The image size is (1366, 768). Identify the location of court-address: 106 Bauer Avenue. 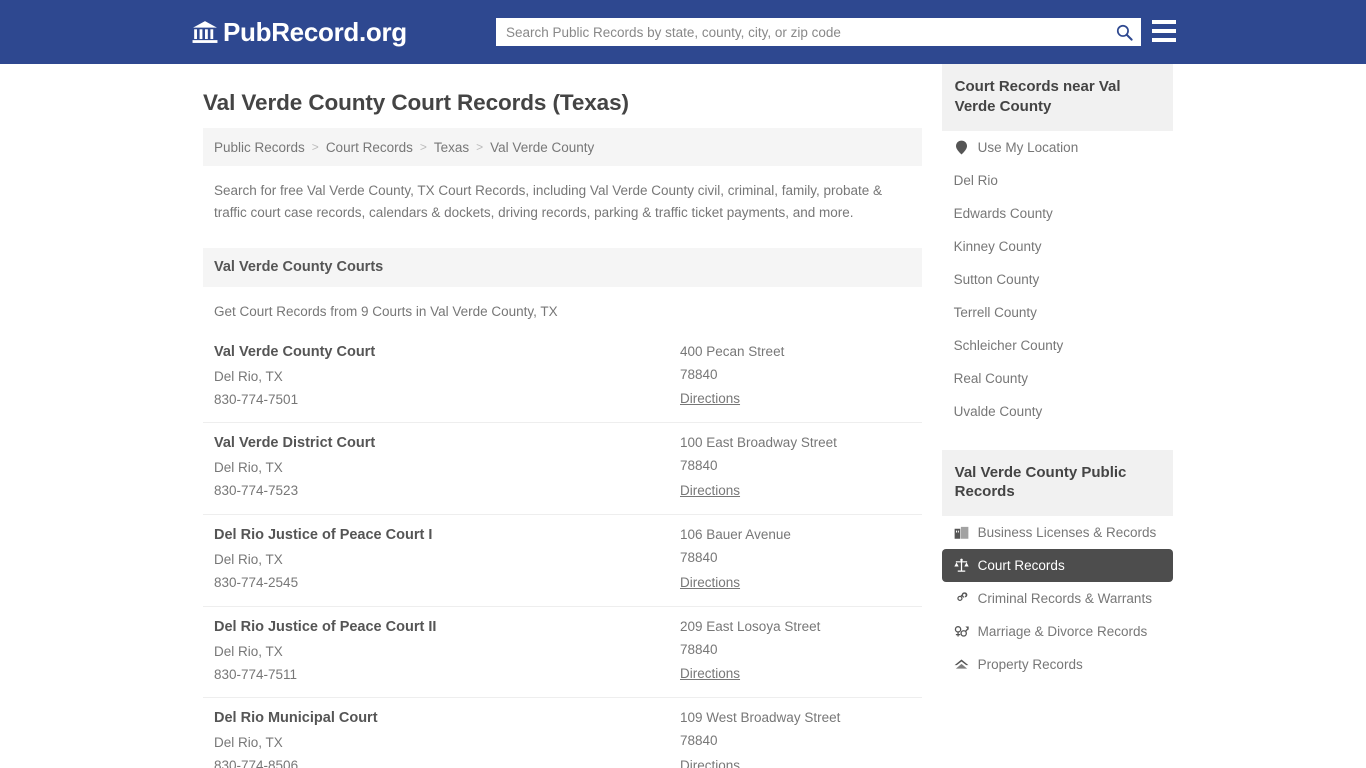
(735, 535).